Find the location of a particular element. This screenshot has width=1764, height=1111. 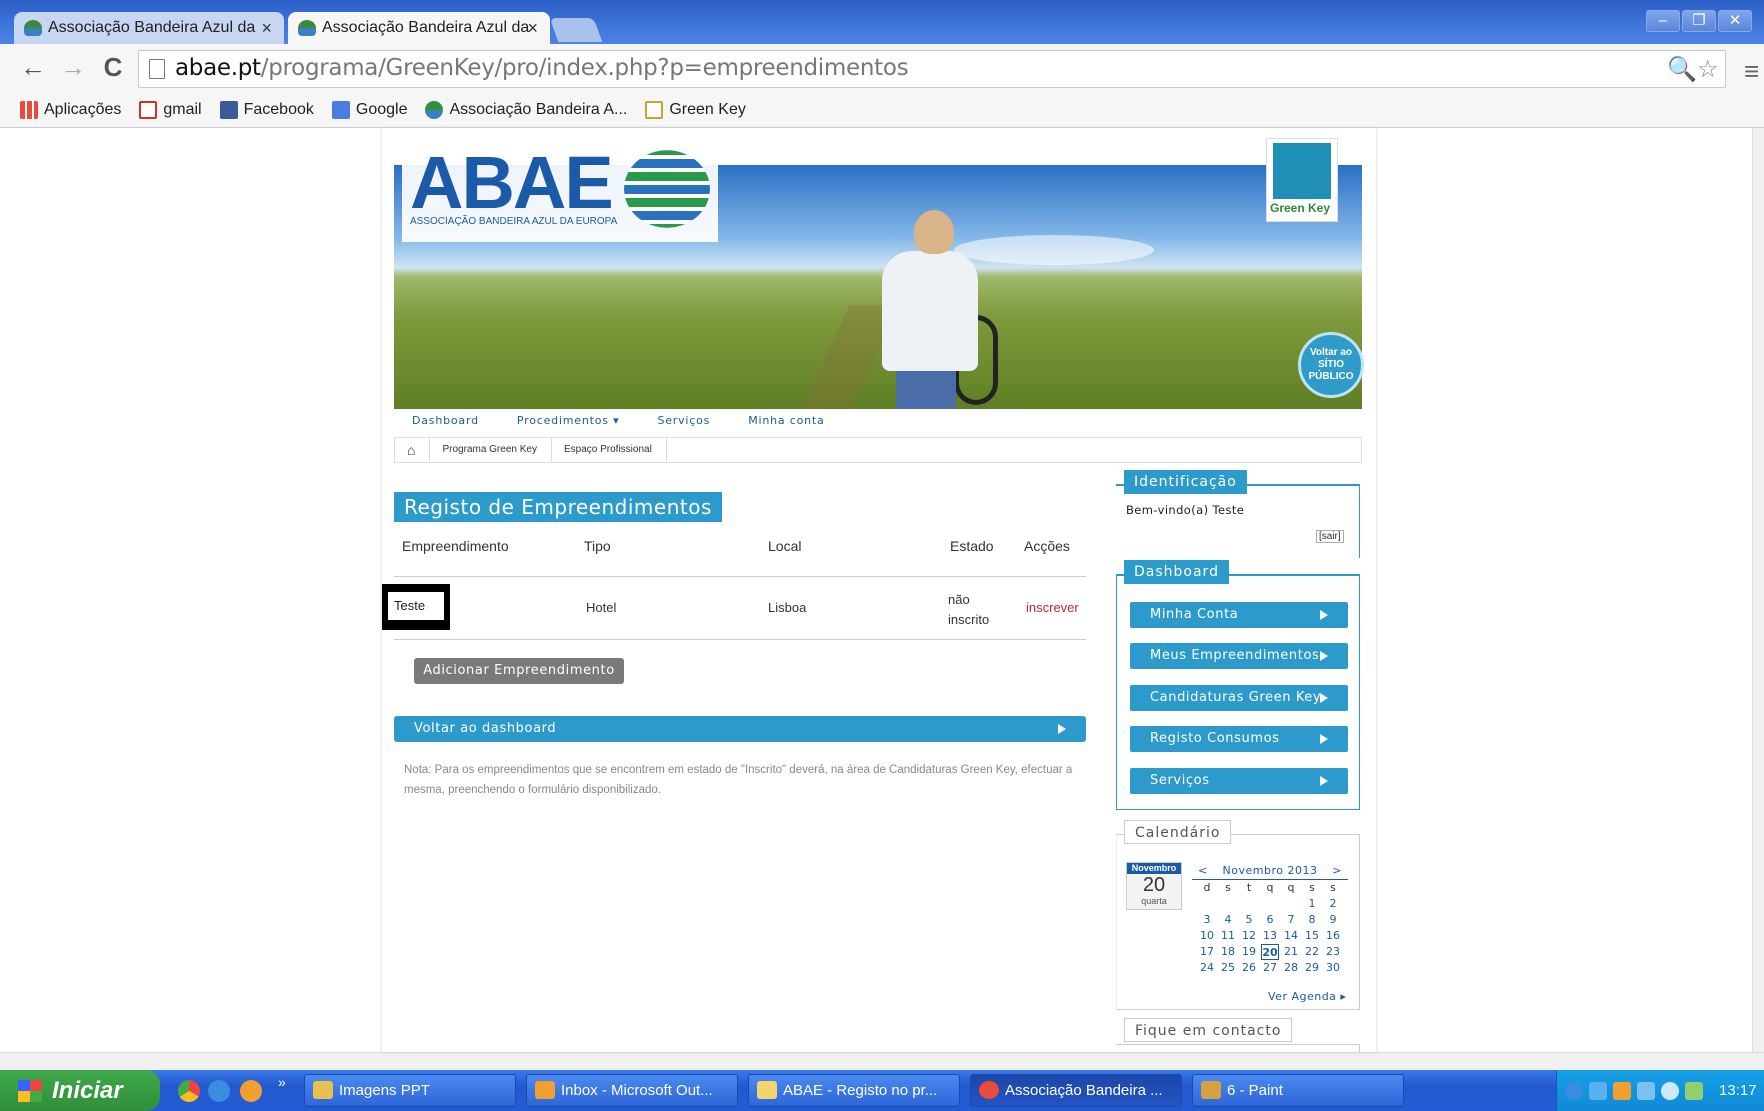

cal-date: 22 is located at coordinates (1312, 952).